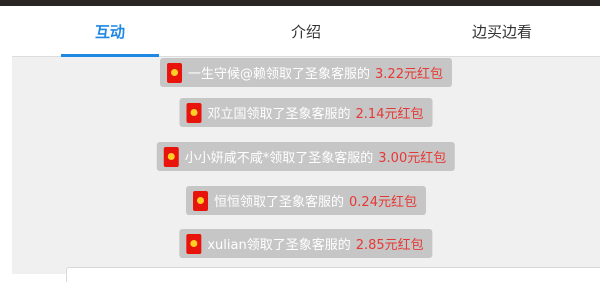 This screenshot has height=282, width=600. I want to click on tab-buy-while-watching: 边买边看, so click(502, 31).